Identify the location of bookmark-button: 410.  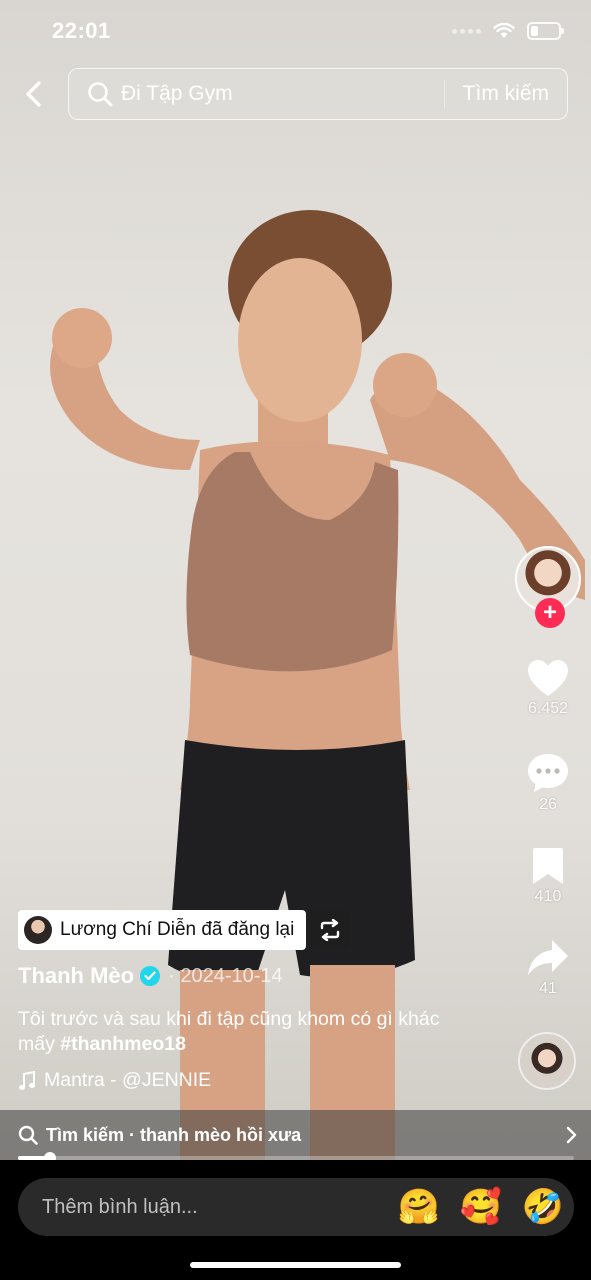
(548, 876).